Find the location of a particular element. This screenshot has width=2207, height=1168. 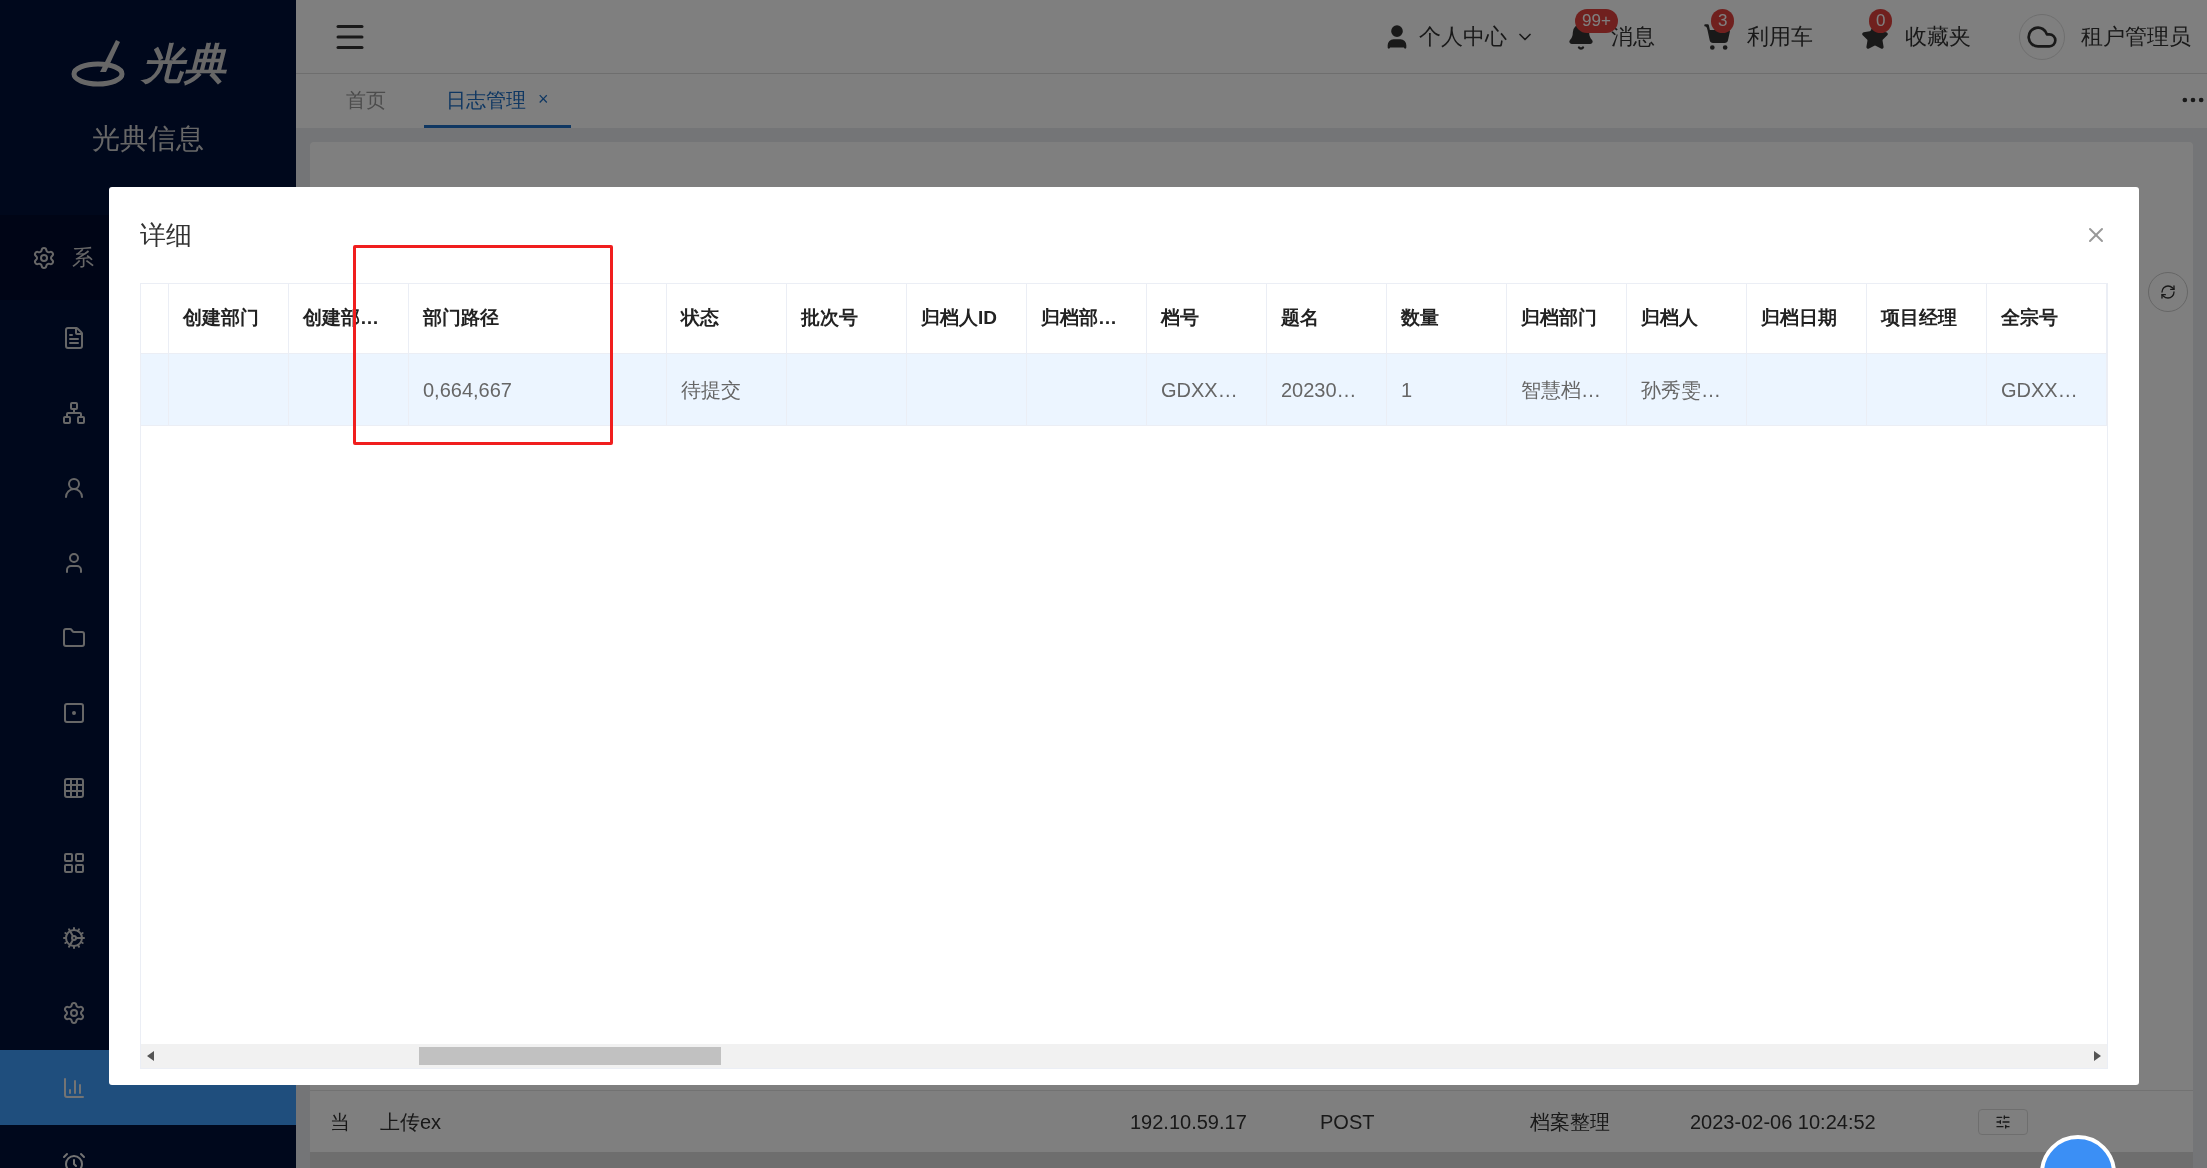

shortcut-link: 收藏夹 is located at coordinates (1938, 36).